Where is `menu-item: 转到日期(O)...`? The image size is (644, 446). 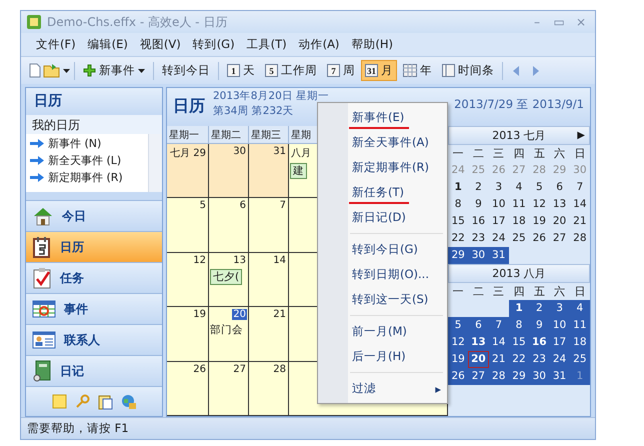
menu-item: 转到日期(O)... is located at coordinates (382, 274).